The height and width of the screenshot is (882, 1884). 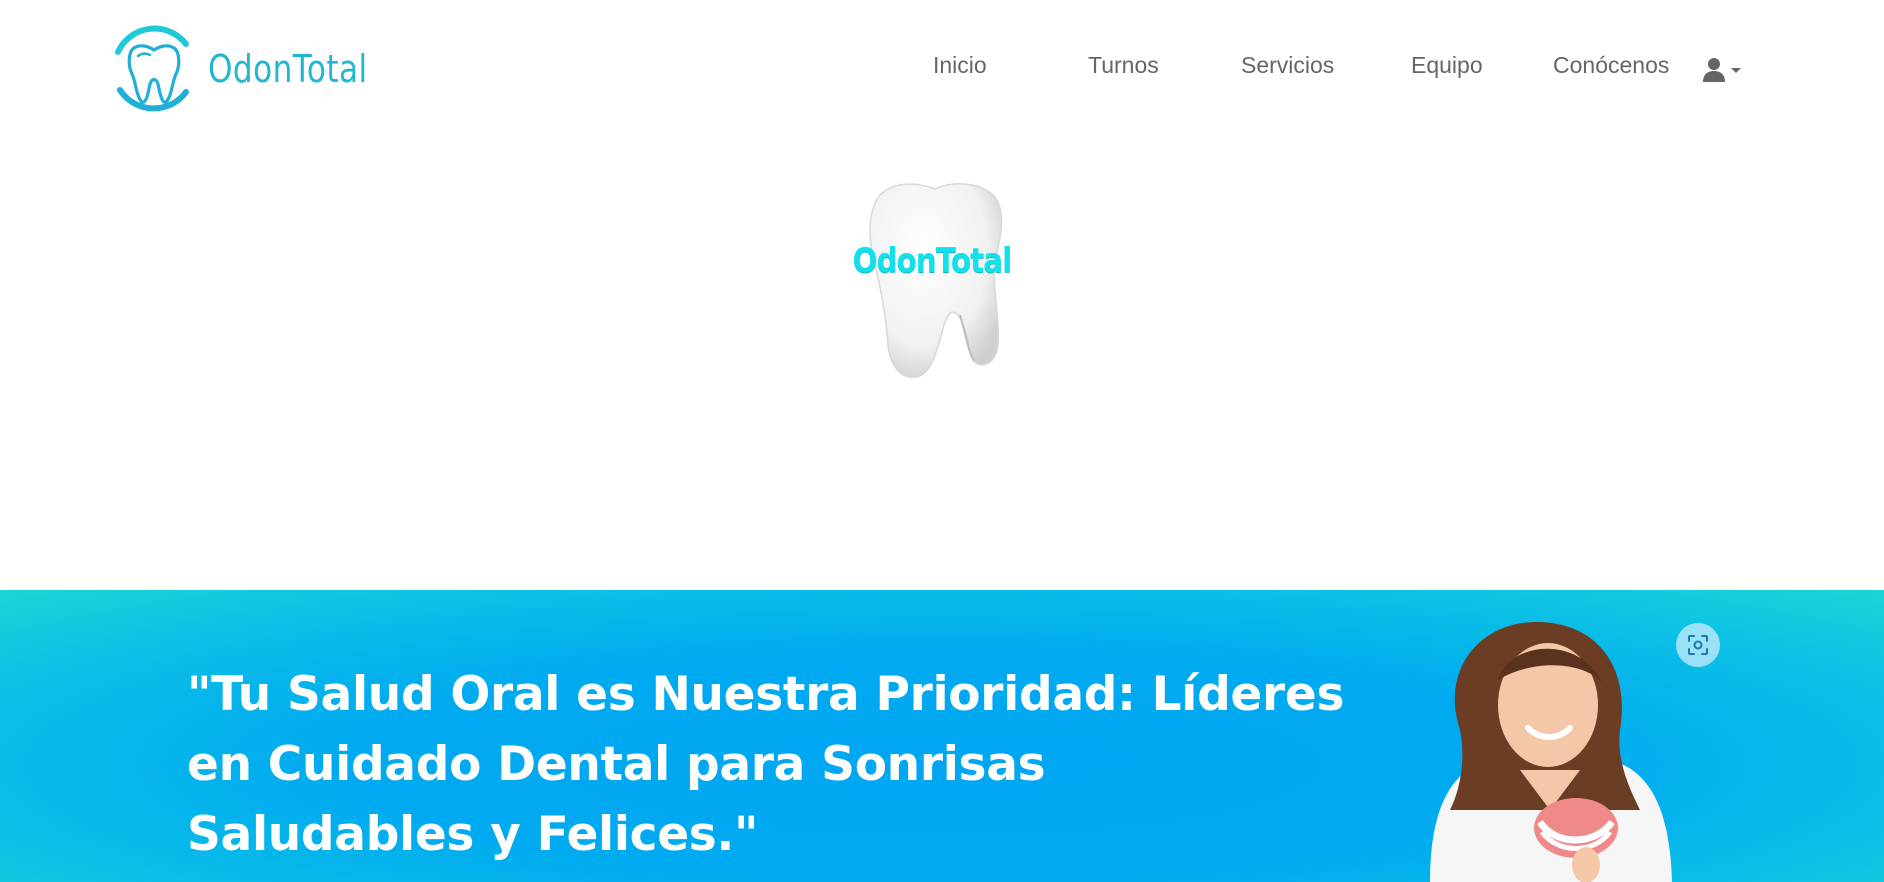 I want to click on nav-inicio: Inicio, so click(x=960, y=65).